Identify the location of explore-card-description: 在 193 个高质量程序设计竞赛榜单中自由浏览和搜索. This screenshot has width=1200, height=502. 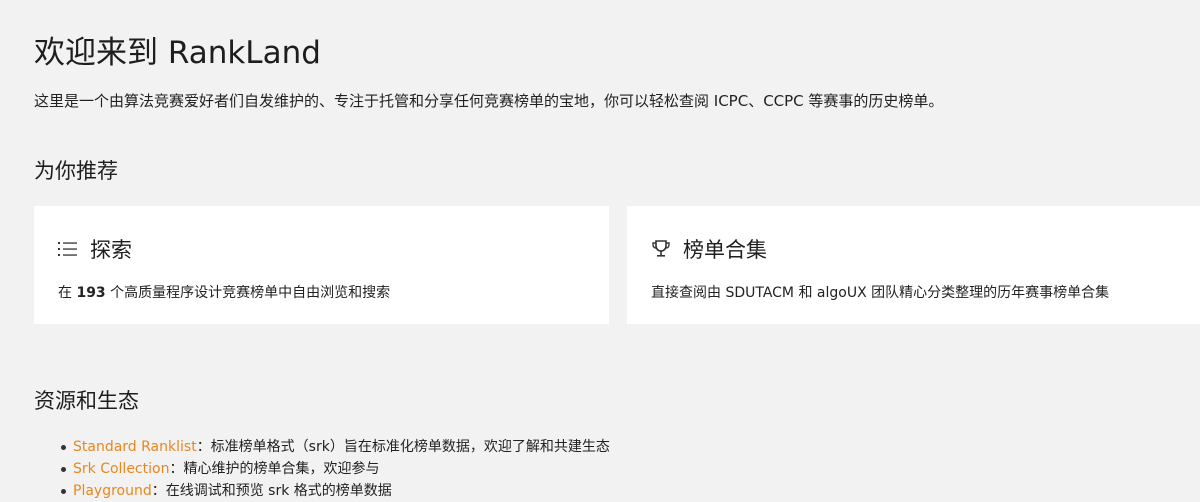
(224, 292).